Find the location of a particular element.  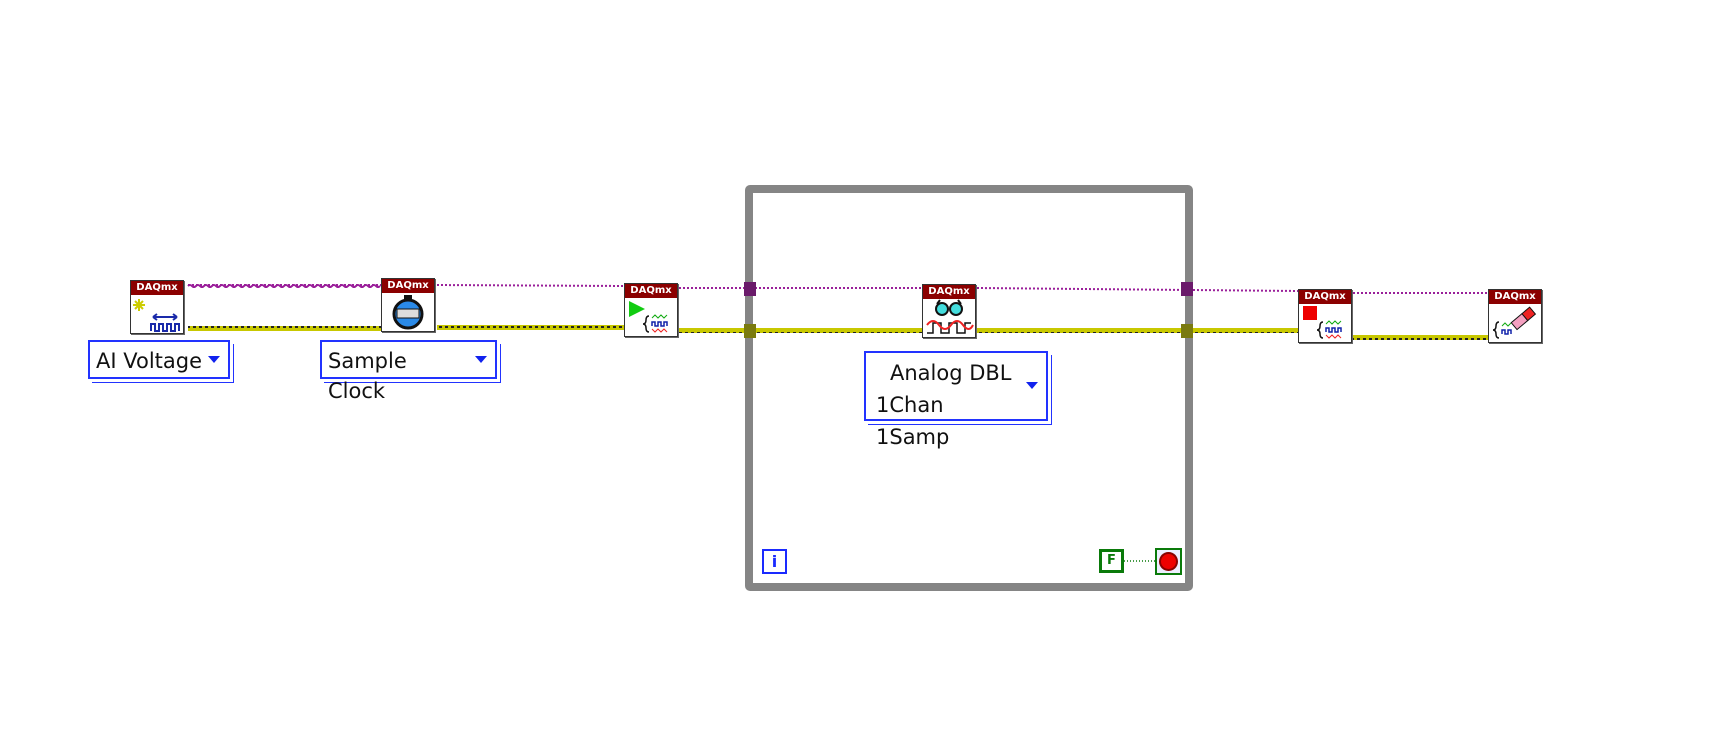

error-tunnel-out is located at coordinates (1187, 331).